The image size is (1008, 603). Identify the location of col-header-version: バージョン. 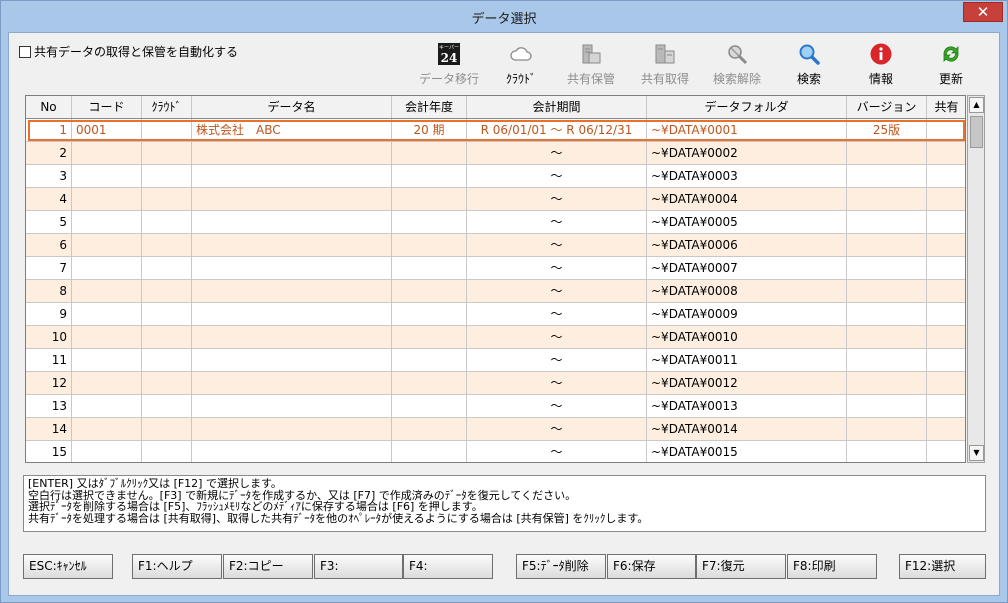
(887, 107).